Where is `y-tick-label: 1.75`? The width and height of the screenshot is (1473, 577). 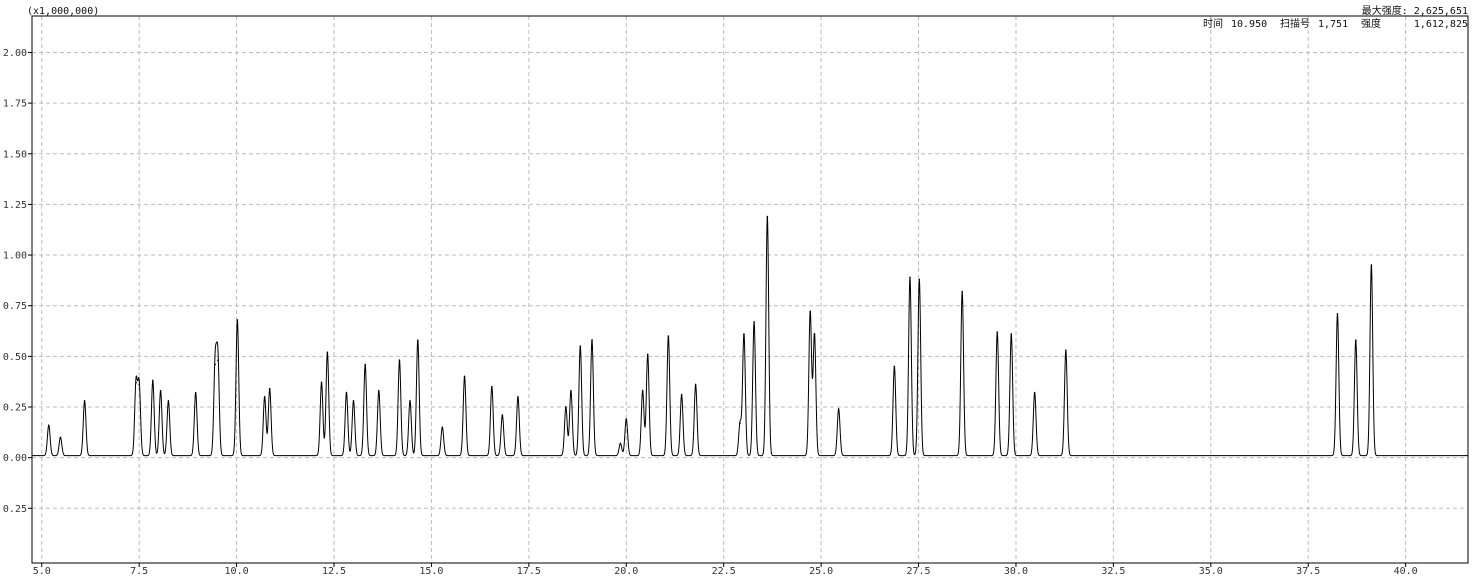
y-tick-label: 1.75 is located at coordinates (15, 104).